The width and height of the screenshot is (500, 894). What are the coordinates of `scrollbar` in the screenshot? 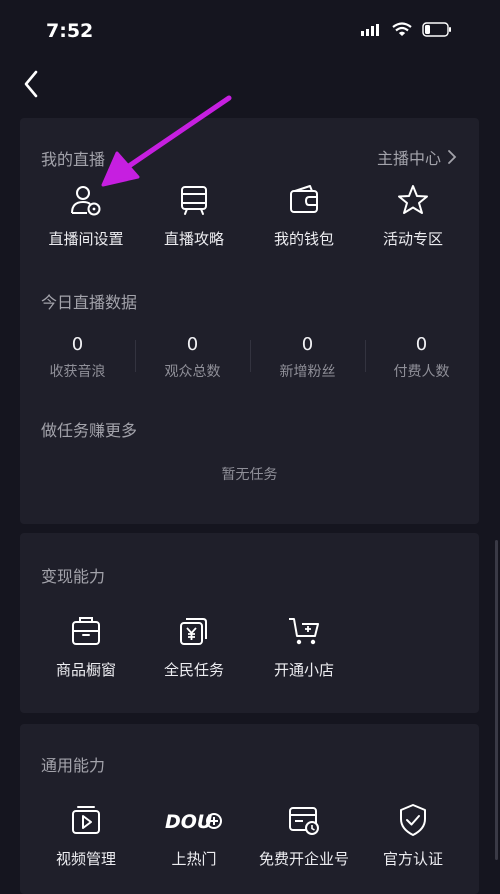 It's located at (496, 700).